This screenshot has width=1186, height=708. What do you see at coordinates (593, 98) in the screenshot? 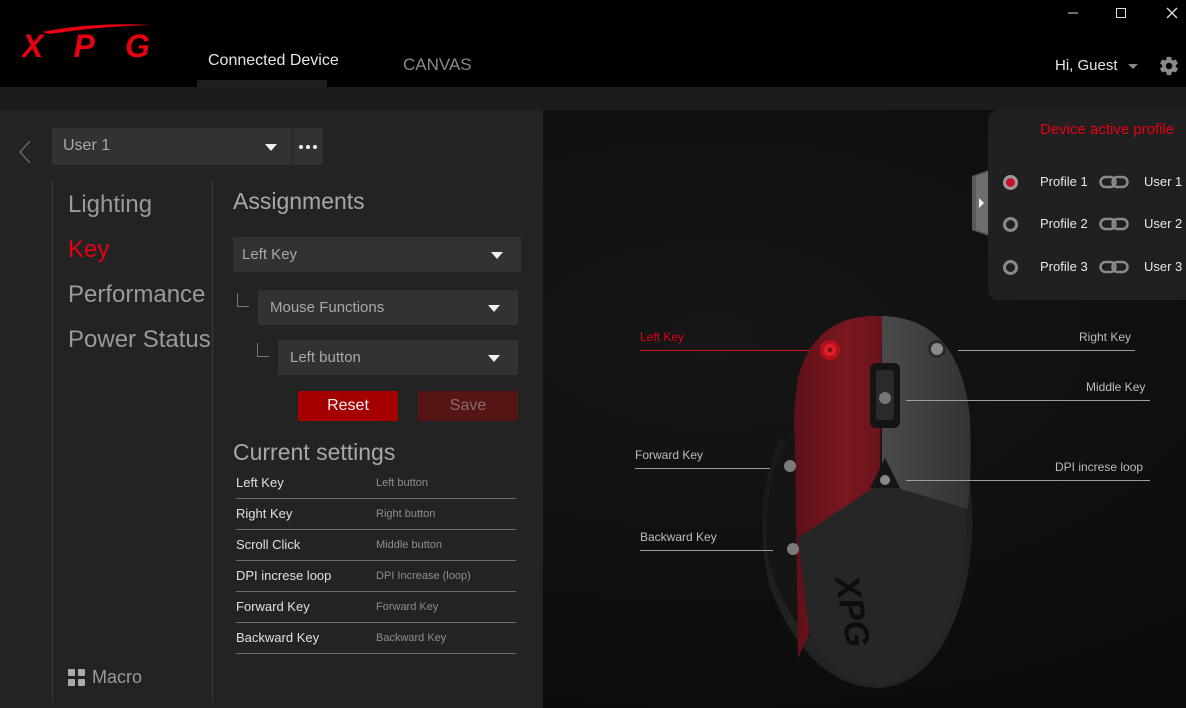
I see `main-top-strip` at bounding box center [593, 98].